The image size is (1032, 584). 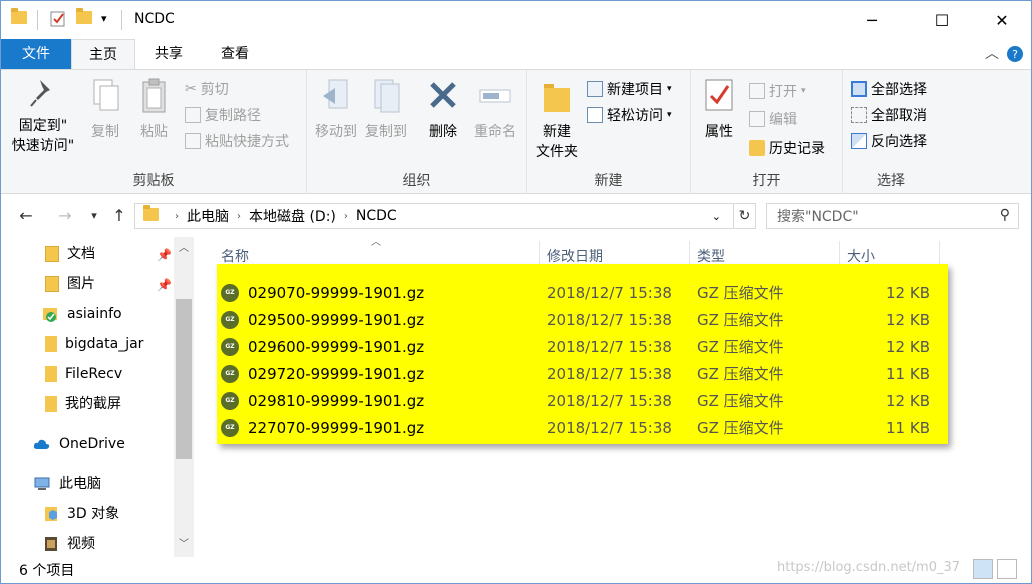 I want to click on select-all-button: 全部选择, so click(x=889, y=89).